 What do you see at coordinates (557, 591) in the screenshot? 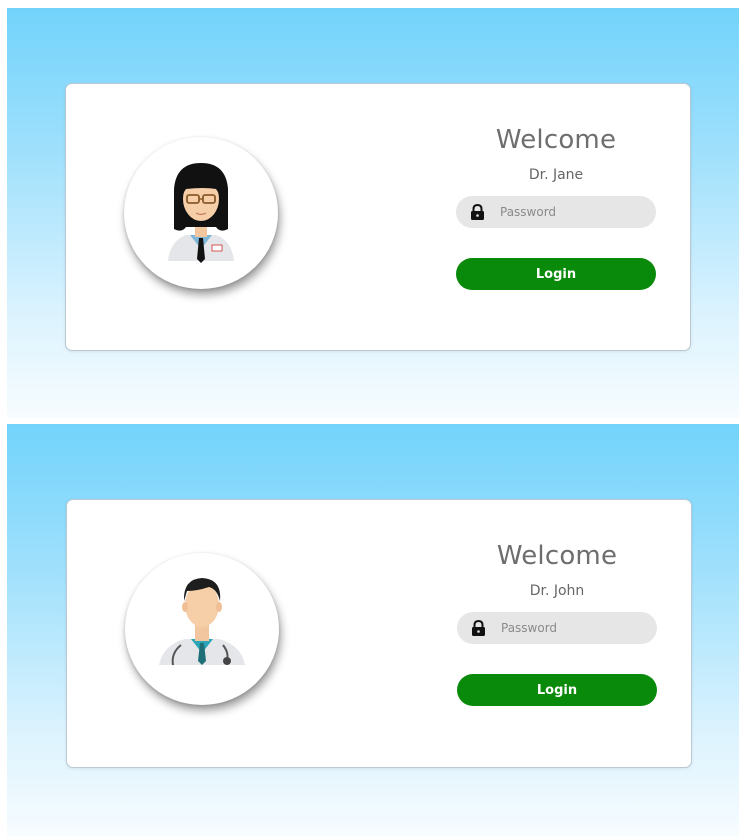
I see `doctor-name: Dr. John` at bounding box center [557, 591].